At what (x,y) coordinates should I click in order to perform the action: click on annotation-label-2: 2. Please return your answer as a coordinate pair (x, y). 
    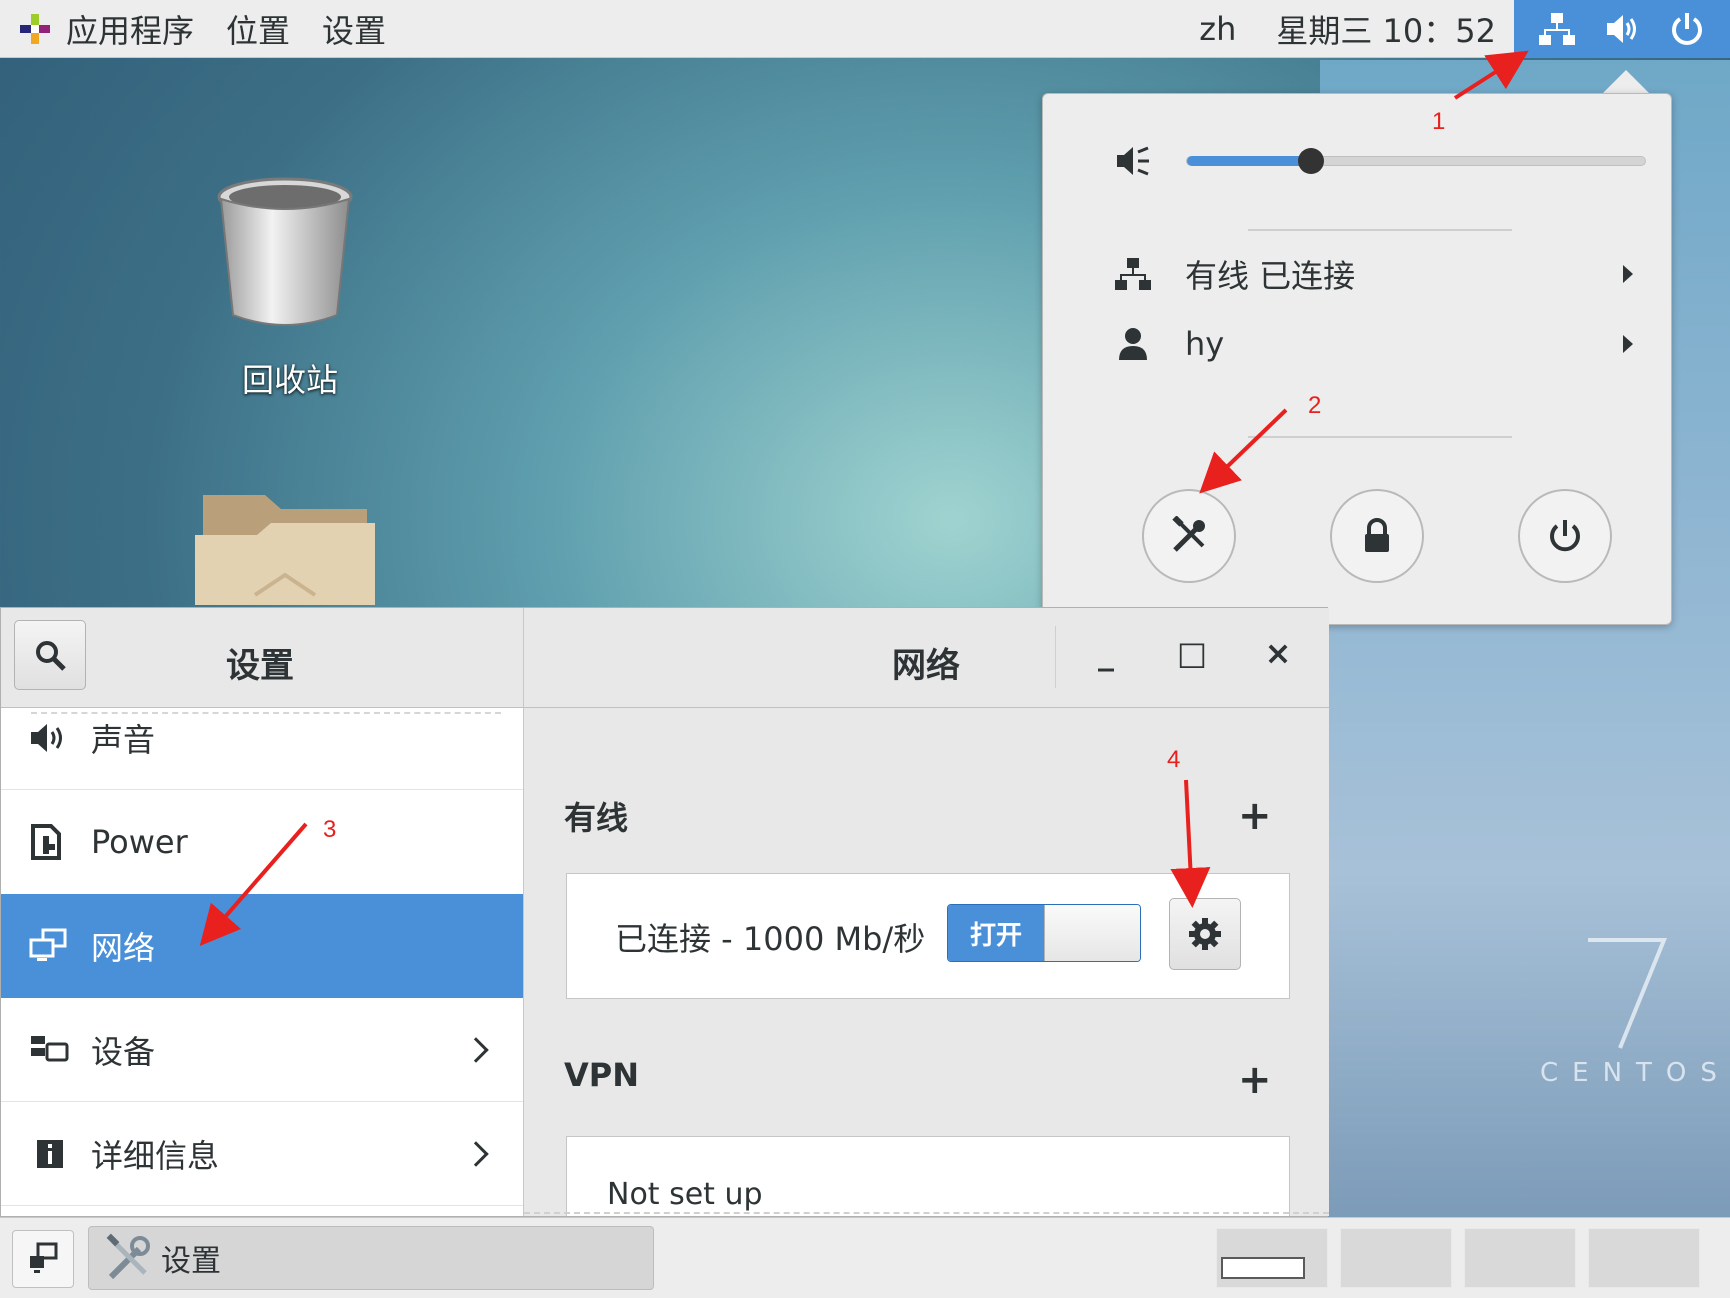
    Looking at the image, I should click on (1315, 405).